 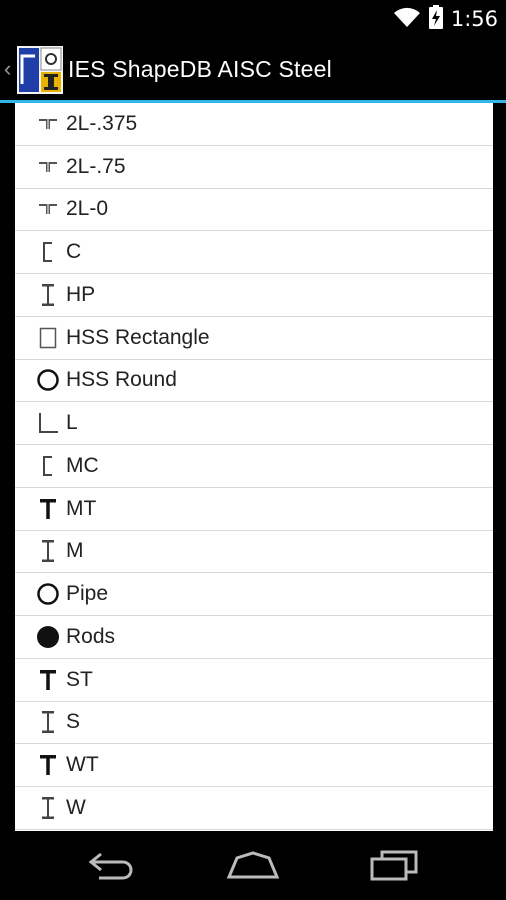 What do you see at coordinates (445, 19) in the screenshot?
I see `status-icons: 1:56` at bounding box center [445, 19].